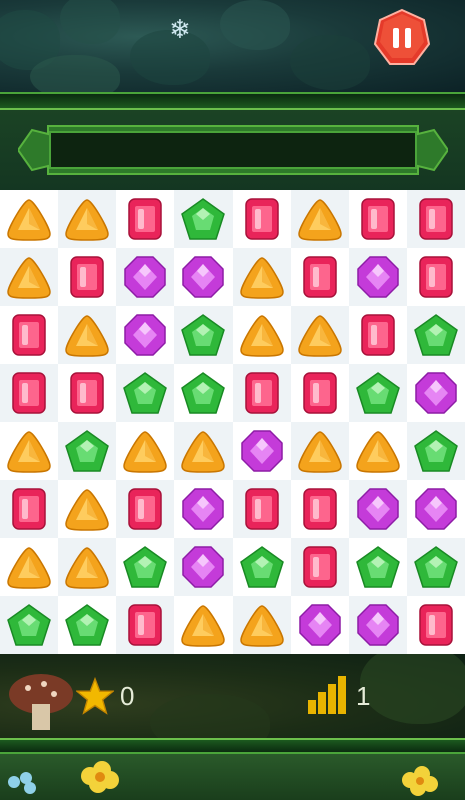 This screenshot has height=800, width=465. I want to click on level-bars-icon, so click(327, 695).